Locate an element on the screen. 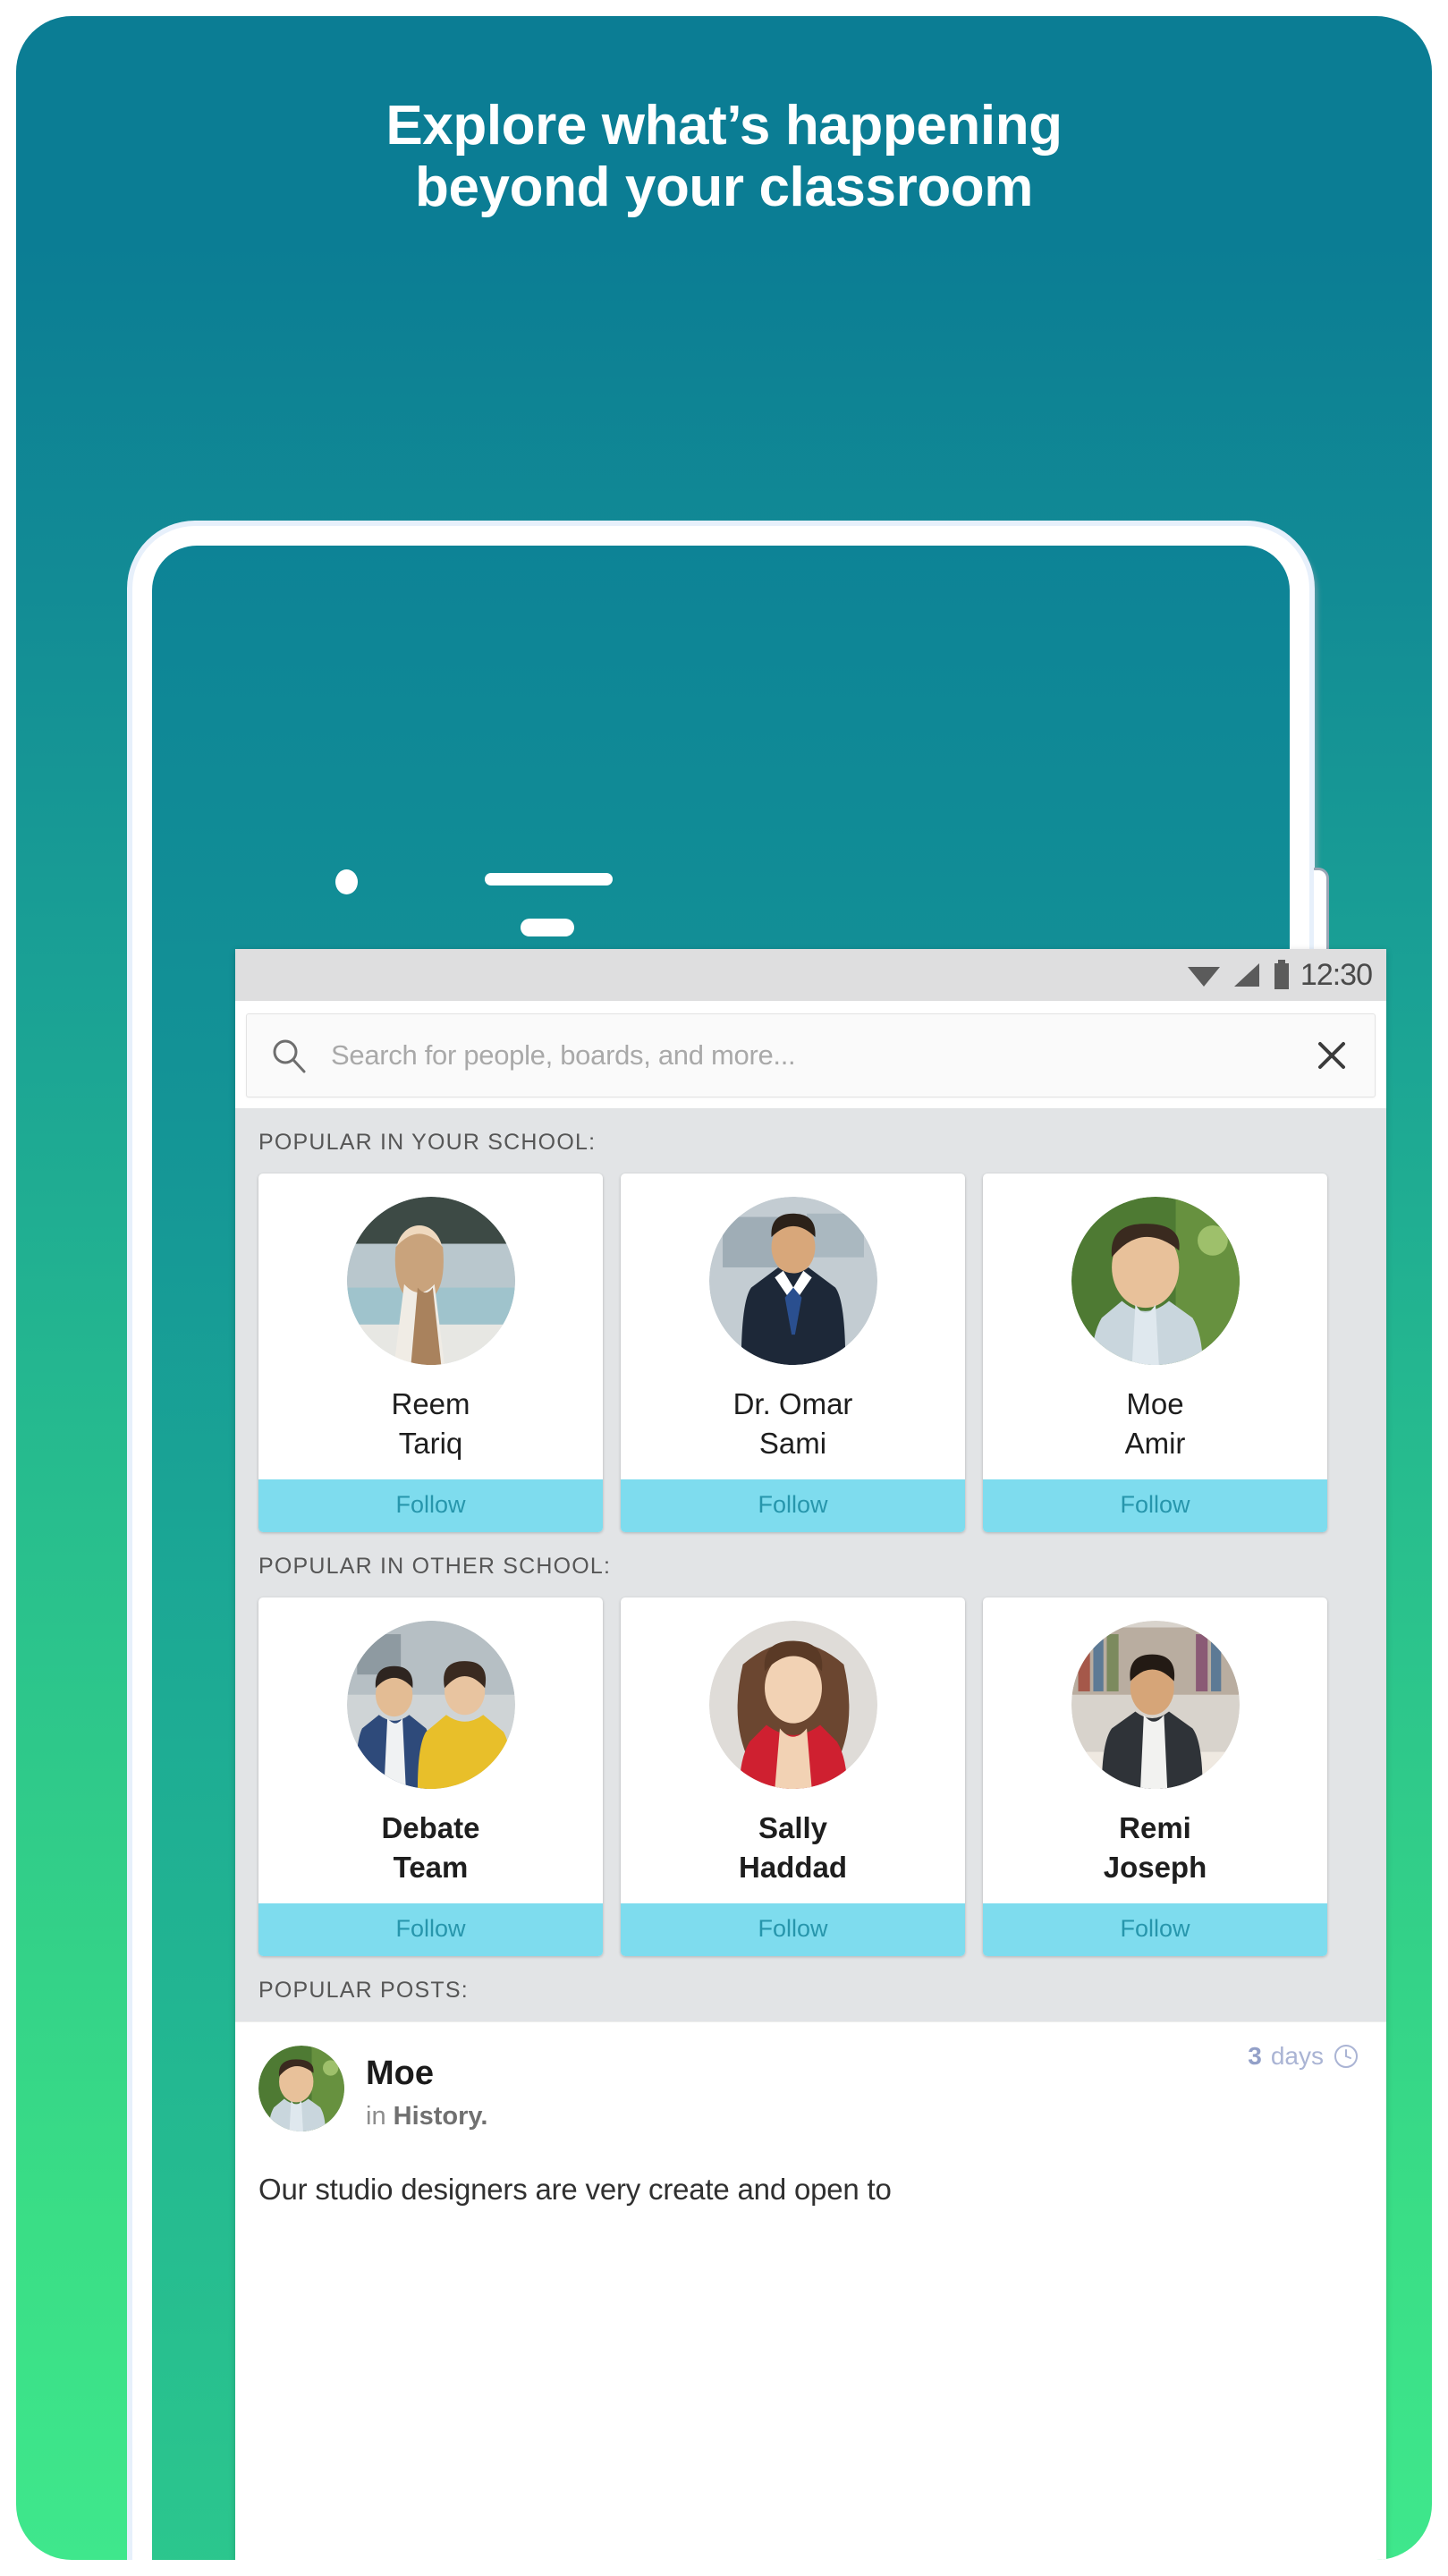  profile-name: Reem Tariq is located at coordinates (430, 1424).